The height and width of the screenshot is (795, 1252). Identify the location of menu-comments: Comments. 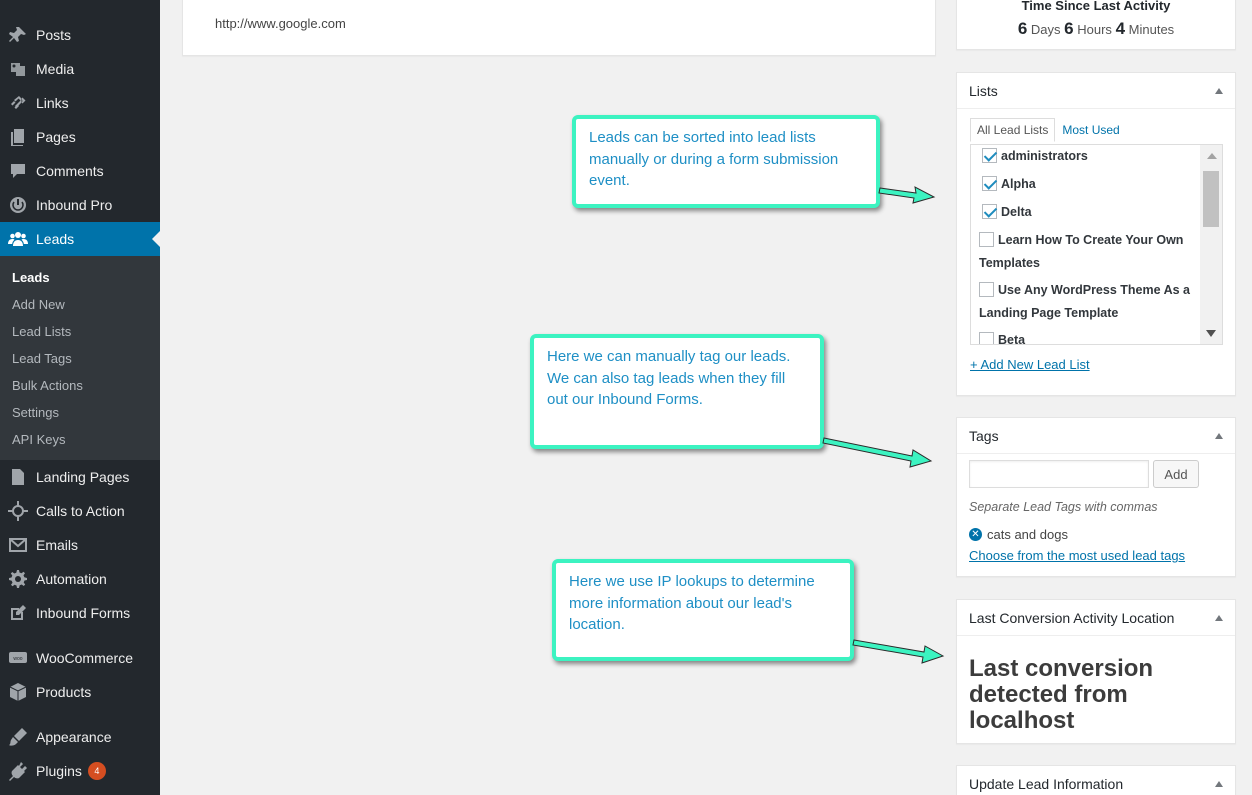
(80, 171).